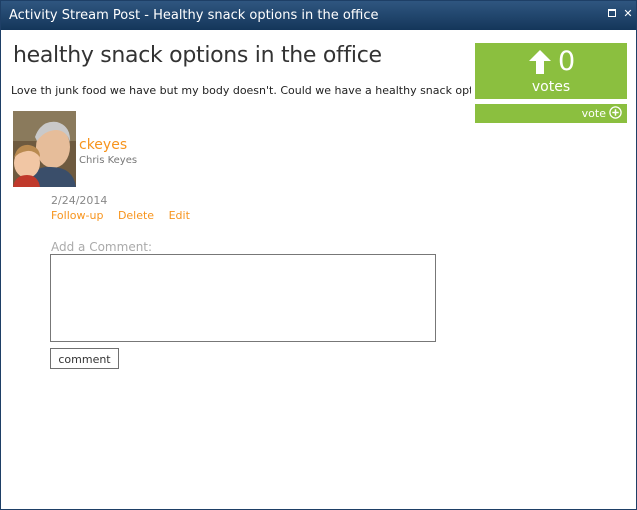 Image resolution: width=637 pixels, height=510 pixels. Describe the element at coordinates (108, 160) in the screenshot. I see `author-full-name: Chris Keyes` at that location.